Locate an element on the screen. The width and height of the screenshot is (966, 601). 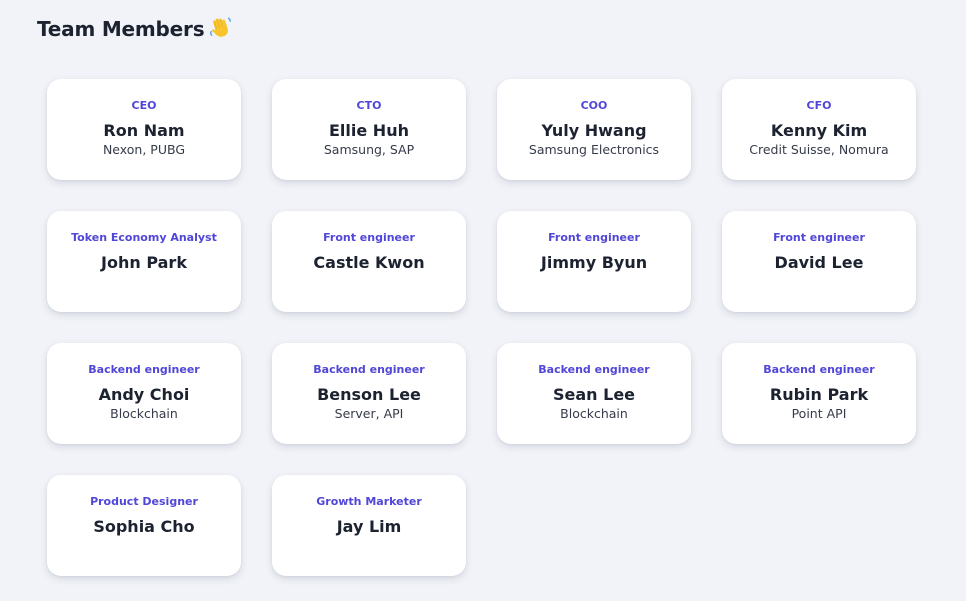
member-role: COO is located at coordinates (594, 105).